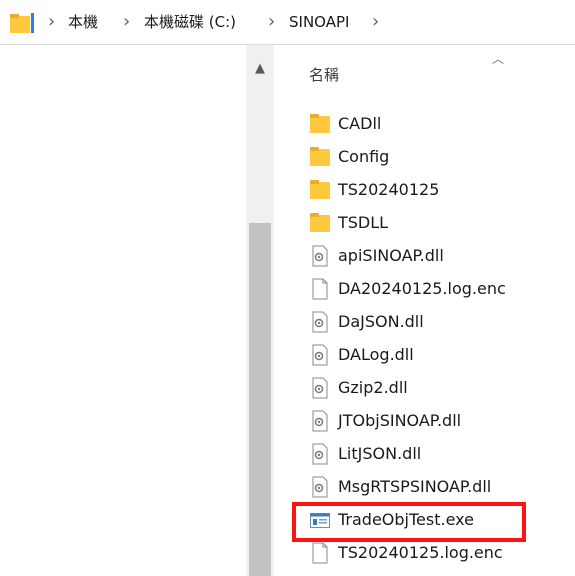 The width and height of the screenshot is (575, 576). Describe the element at coordinates (389, 189) in the screenshot. I see `file-name: TS20240125` at that location.